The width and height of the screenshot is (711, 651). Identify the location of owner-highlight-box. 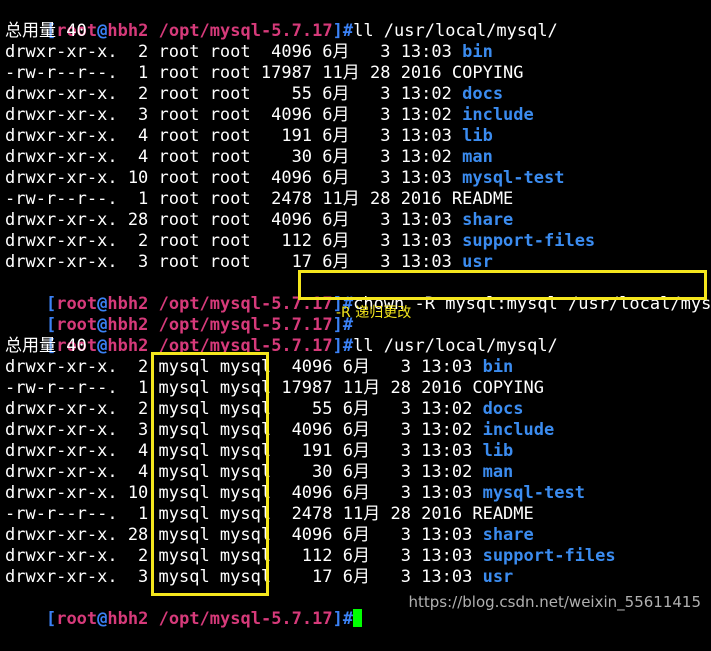
(210, 474).